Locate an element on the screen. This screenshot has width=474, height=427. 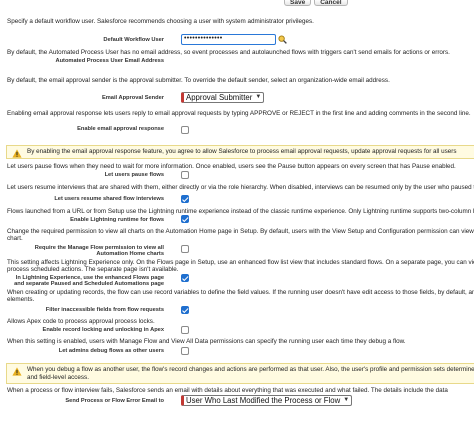
save-button: Save is located at coordinates (298, 3).